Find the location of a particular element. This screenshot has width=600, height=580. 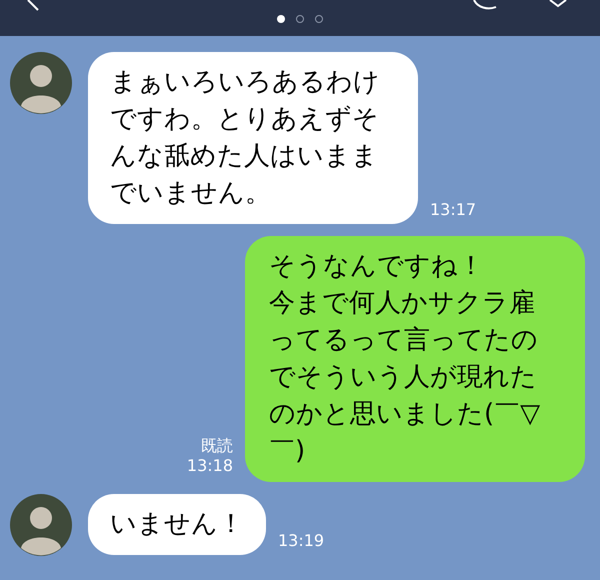

timestamp: 13:19 is located at coordinates (301, 541).